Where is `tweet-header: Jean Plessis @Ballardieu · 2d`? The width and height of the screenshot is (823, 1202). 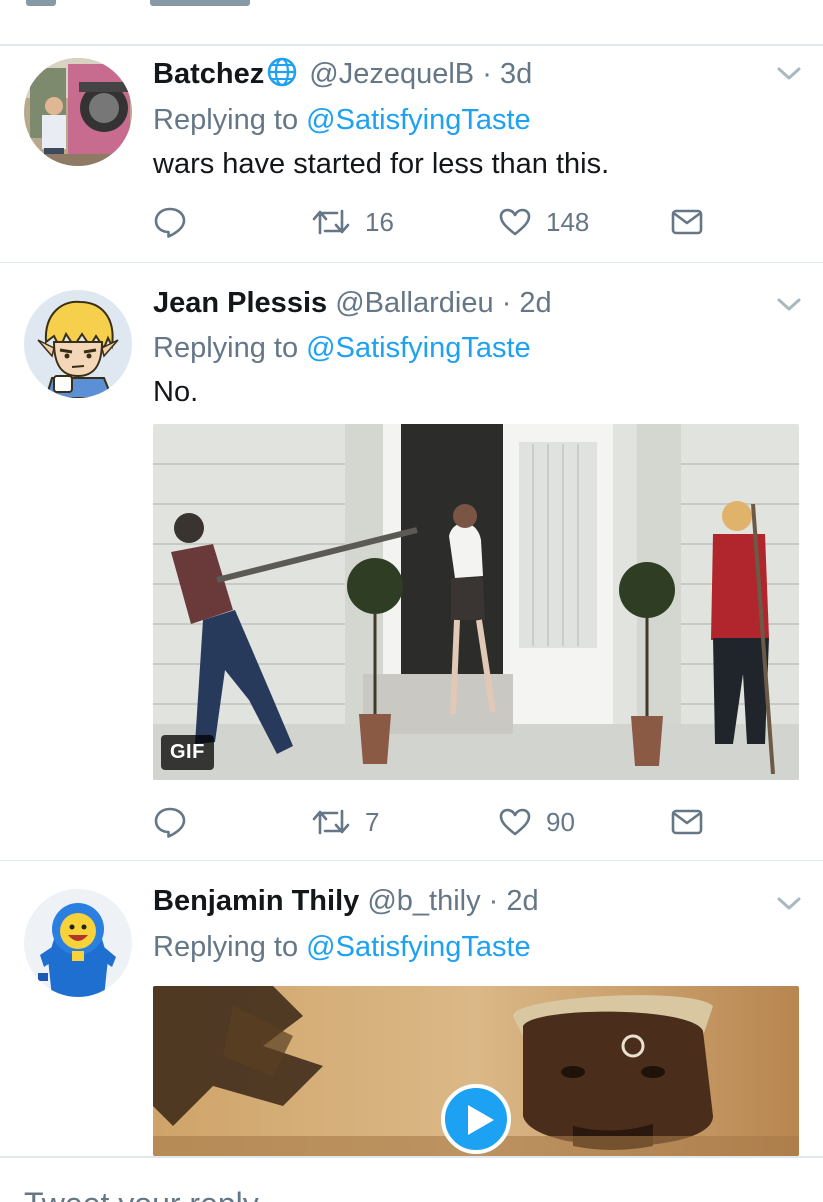 tweet-header: Jean Plessis @Ballardieu · 2d is located at coordinates (352, 303).